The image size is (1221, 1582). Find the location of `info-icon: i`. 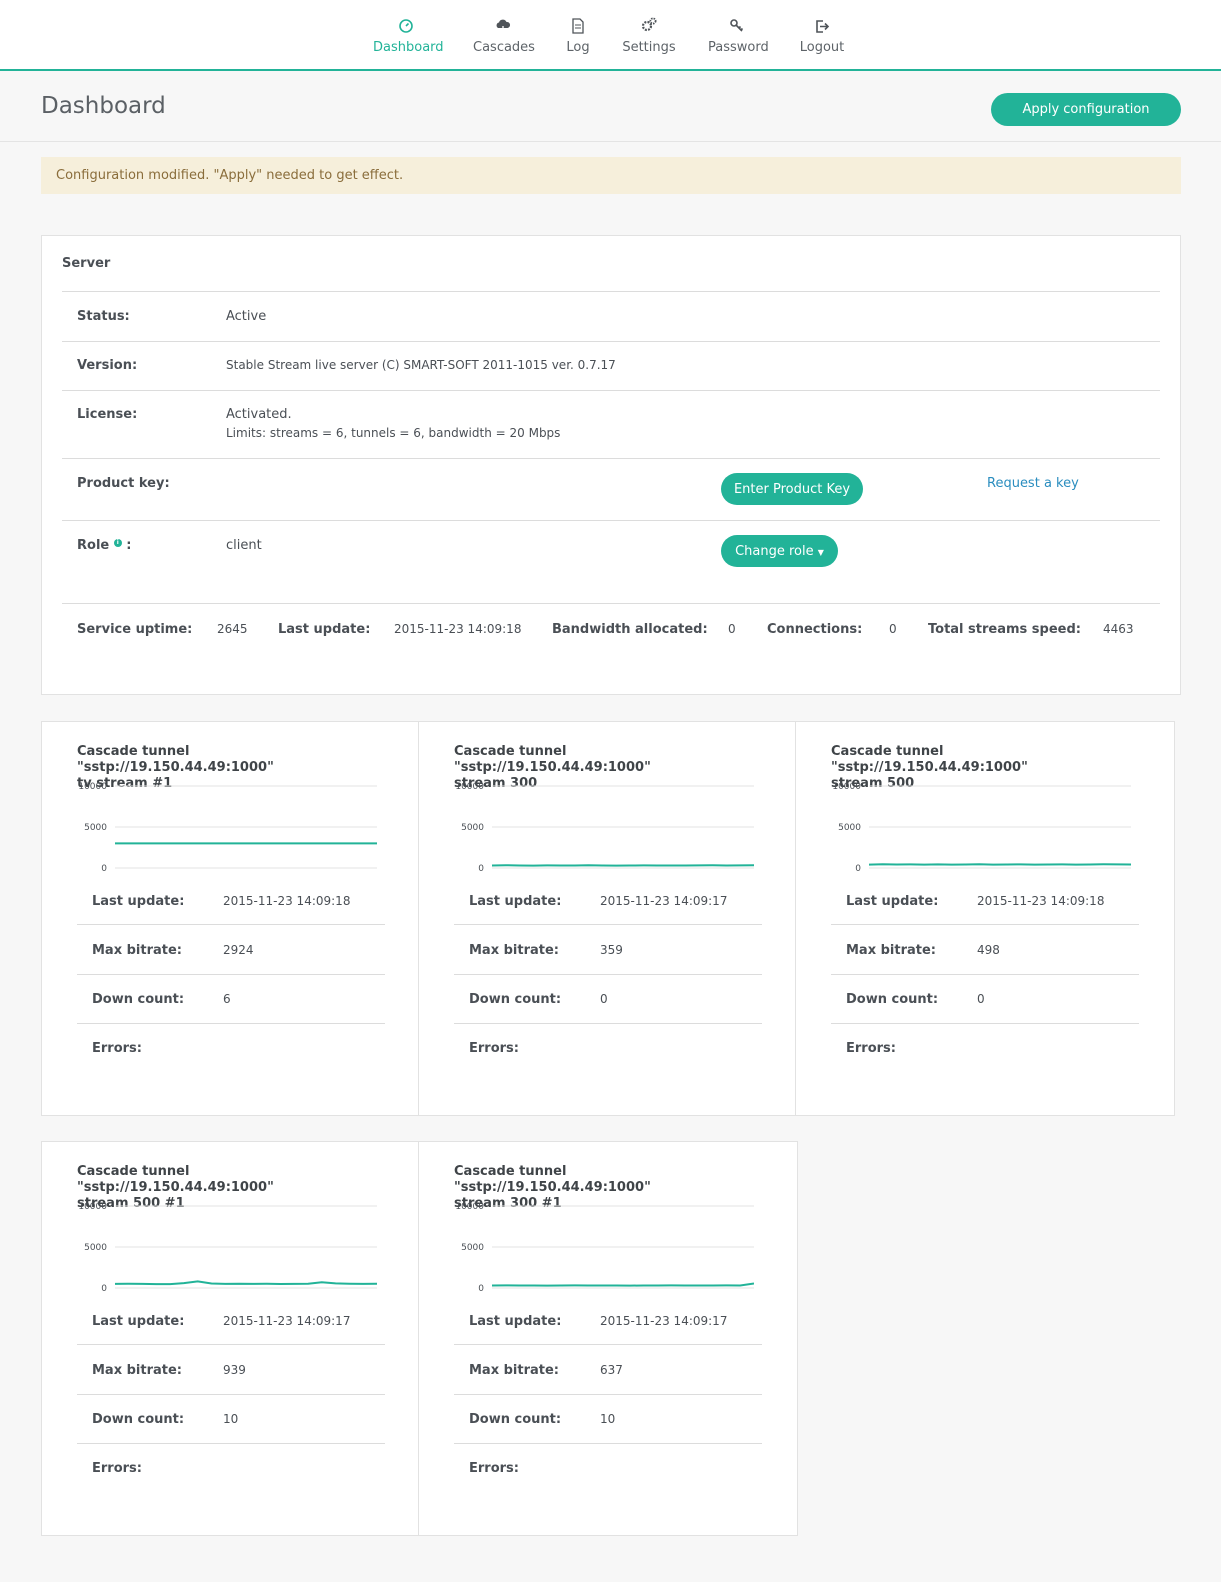

info-icon: i is located at coordinates (117, 543).